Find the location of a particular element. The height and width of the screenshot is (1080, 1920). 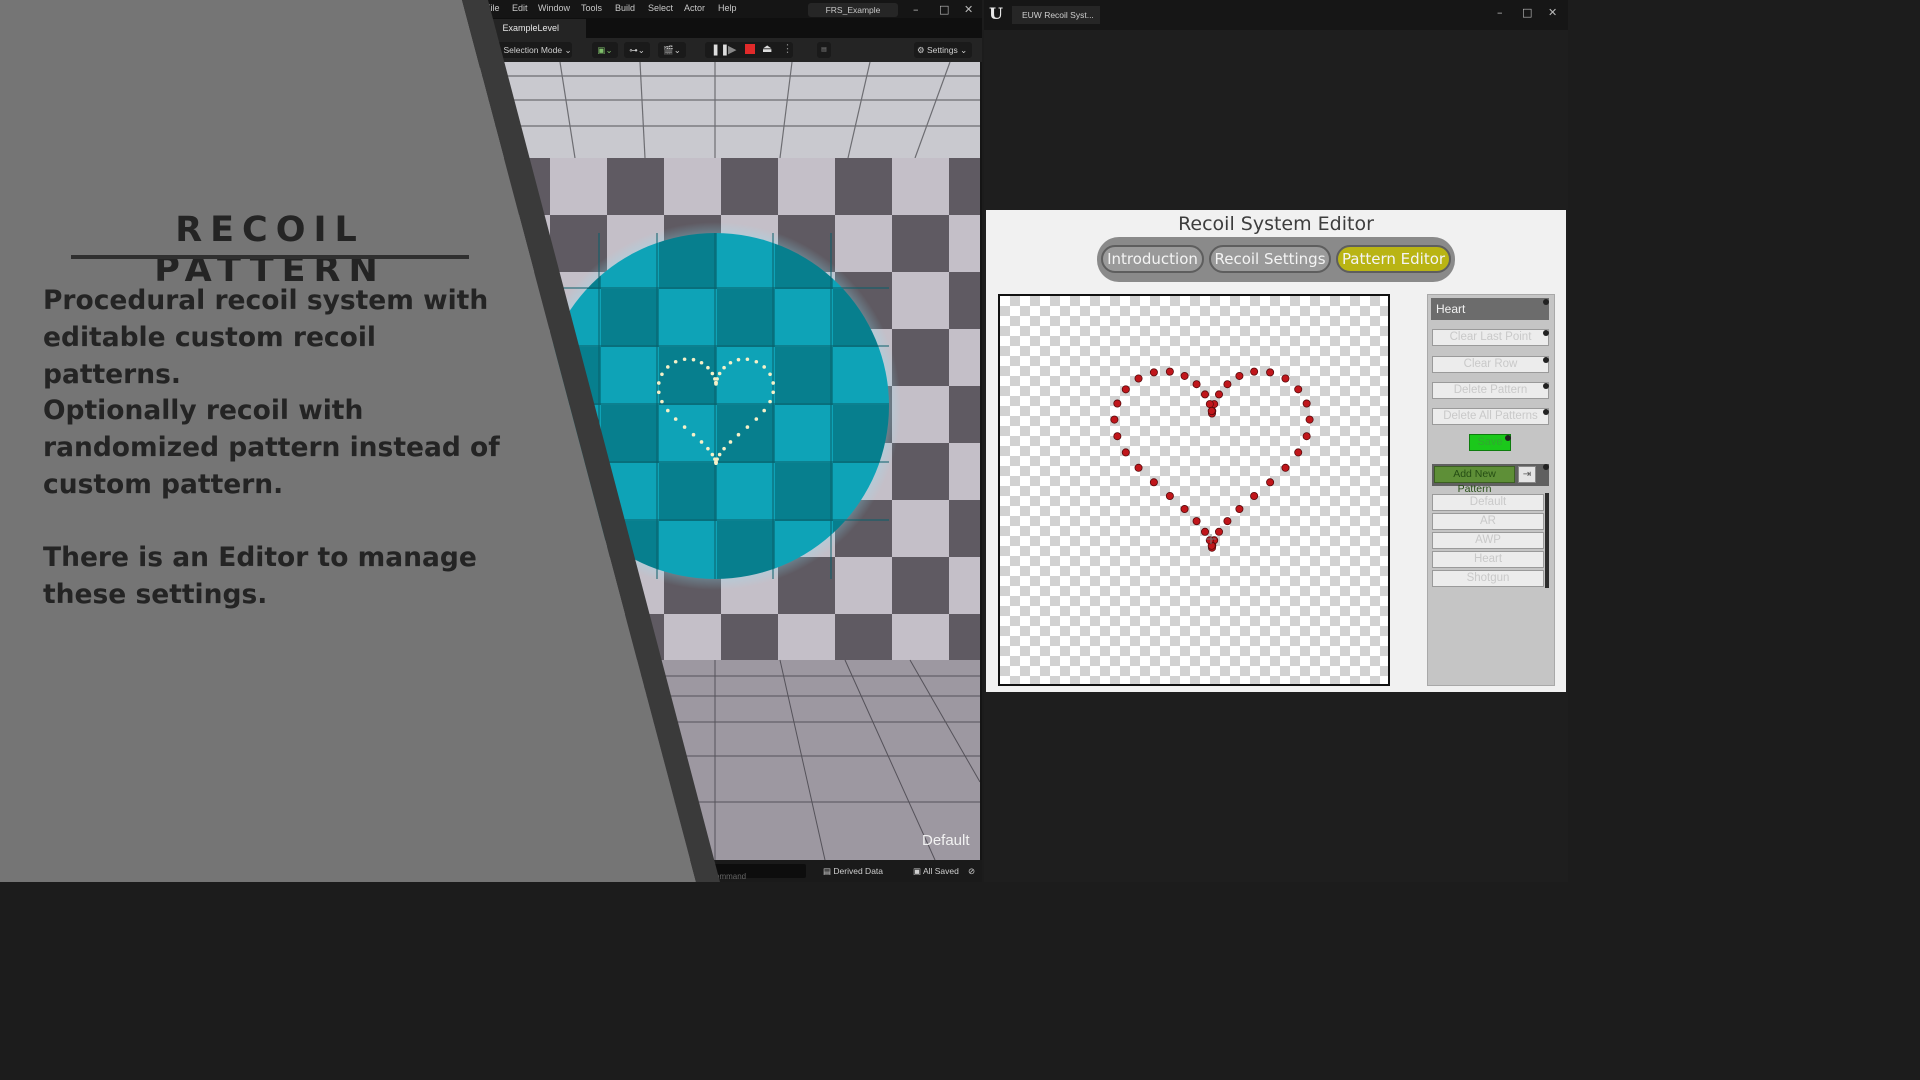

pattern-list-item-shotgun: Shotgun is located at coordinates (1488, 578).